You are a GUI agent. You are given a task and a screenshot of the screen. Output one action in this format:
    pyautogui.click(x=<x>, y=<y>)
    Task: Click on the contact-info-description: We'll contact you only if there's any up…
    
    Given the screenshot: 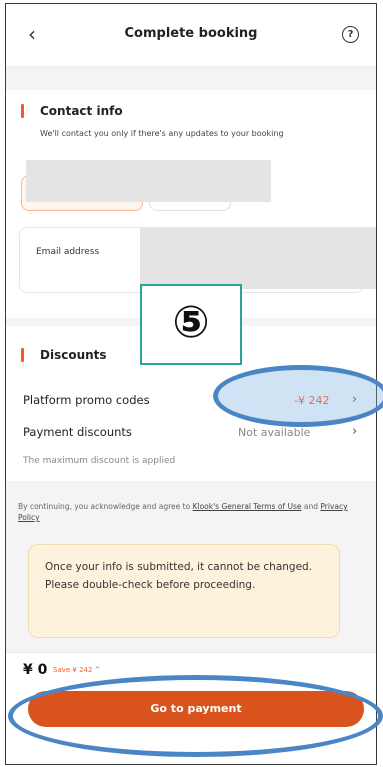 What is the action you would take?
    pyautogui.click(x=162, y=133)
    